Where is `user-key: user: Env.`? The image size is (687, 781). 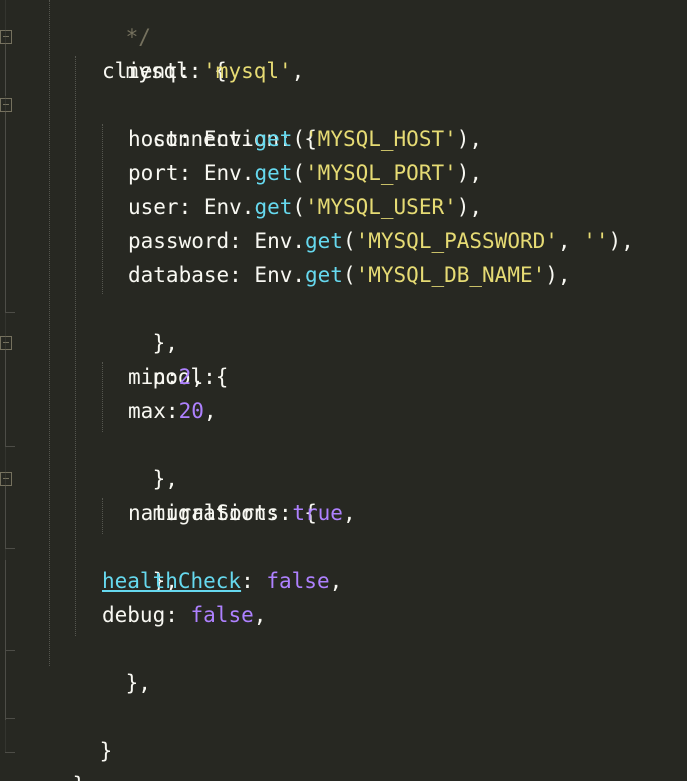 user-key: user: Env. is located at coordinates (191, 207).